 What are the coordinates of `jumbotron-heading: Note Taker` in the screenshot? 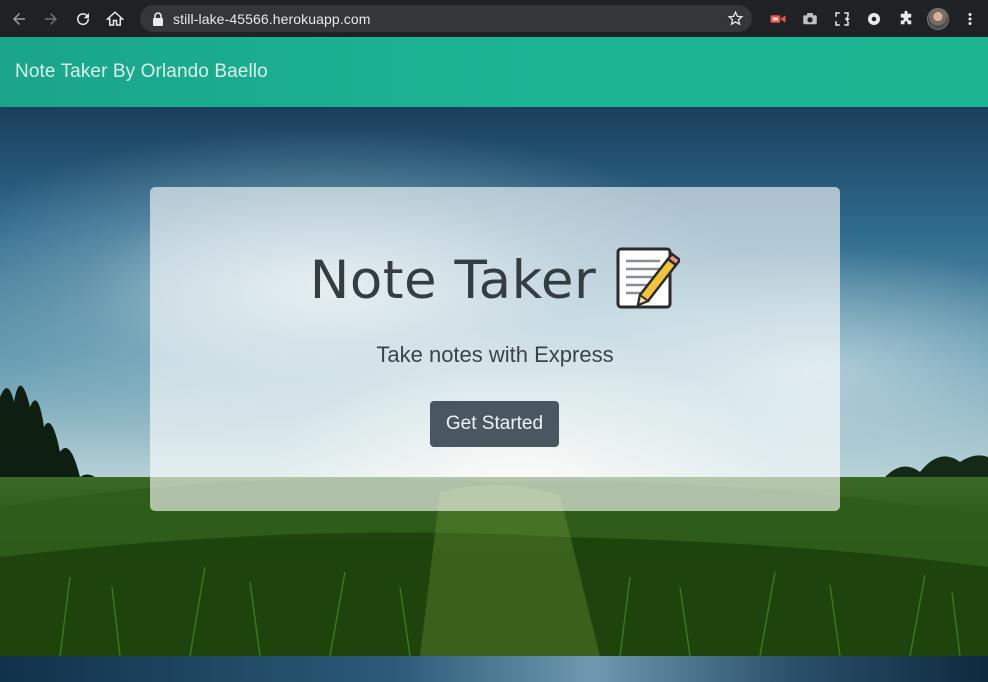 It's located at (495, 279).